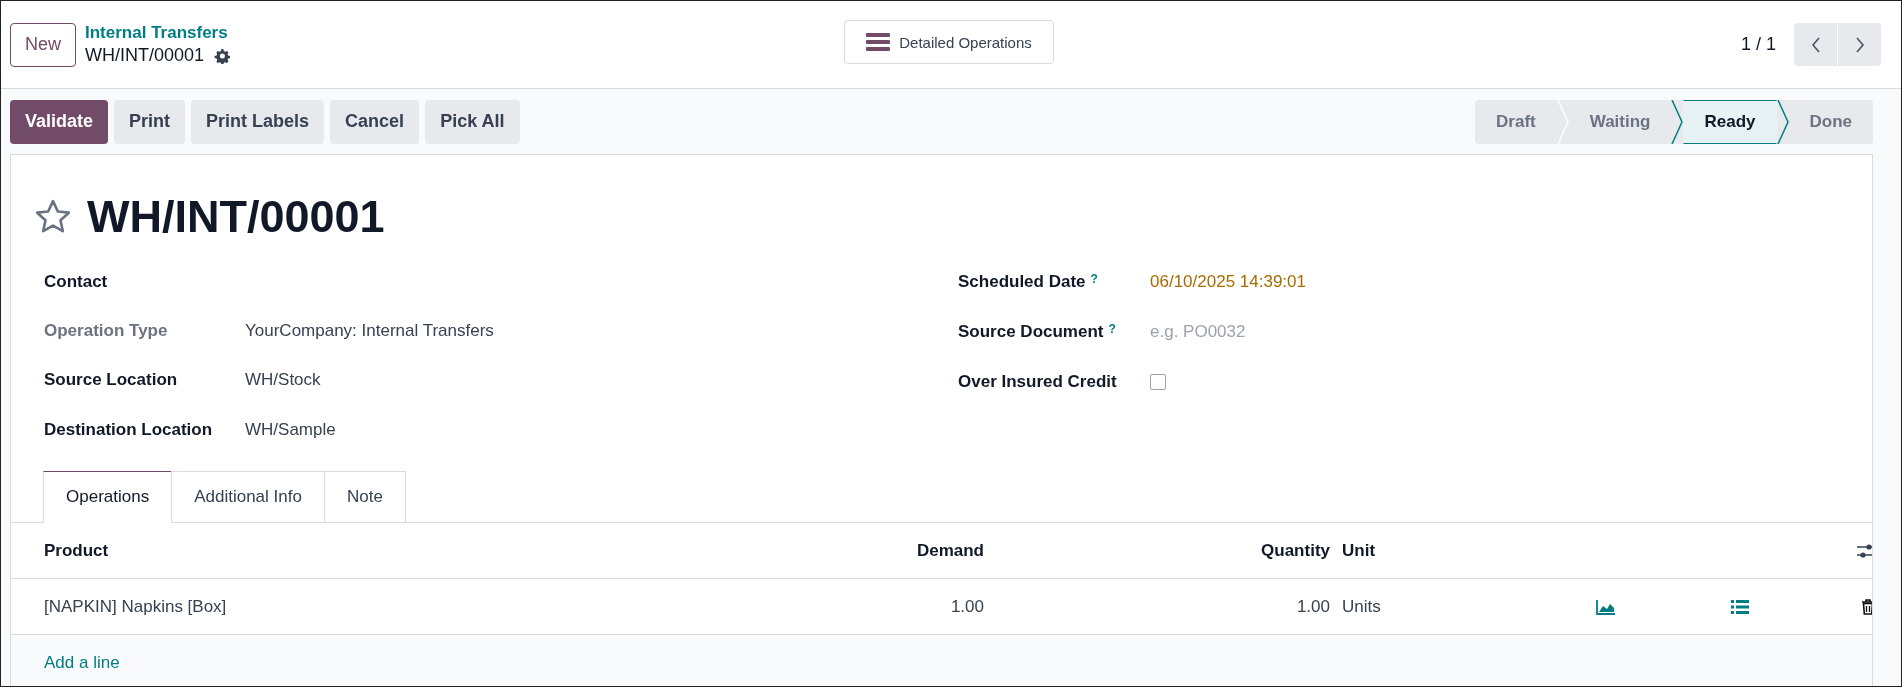 This screenshot has height=687, width=1902. What do you see at coordinates (136, 606) in the screenshot?
I see `table-cell-text: [NAPKIN] Napkins [Box]` at bounding box center [136, 606].